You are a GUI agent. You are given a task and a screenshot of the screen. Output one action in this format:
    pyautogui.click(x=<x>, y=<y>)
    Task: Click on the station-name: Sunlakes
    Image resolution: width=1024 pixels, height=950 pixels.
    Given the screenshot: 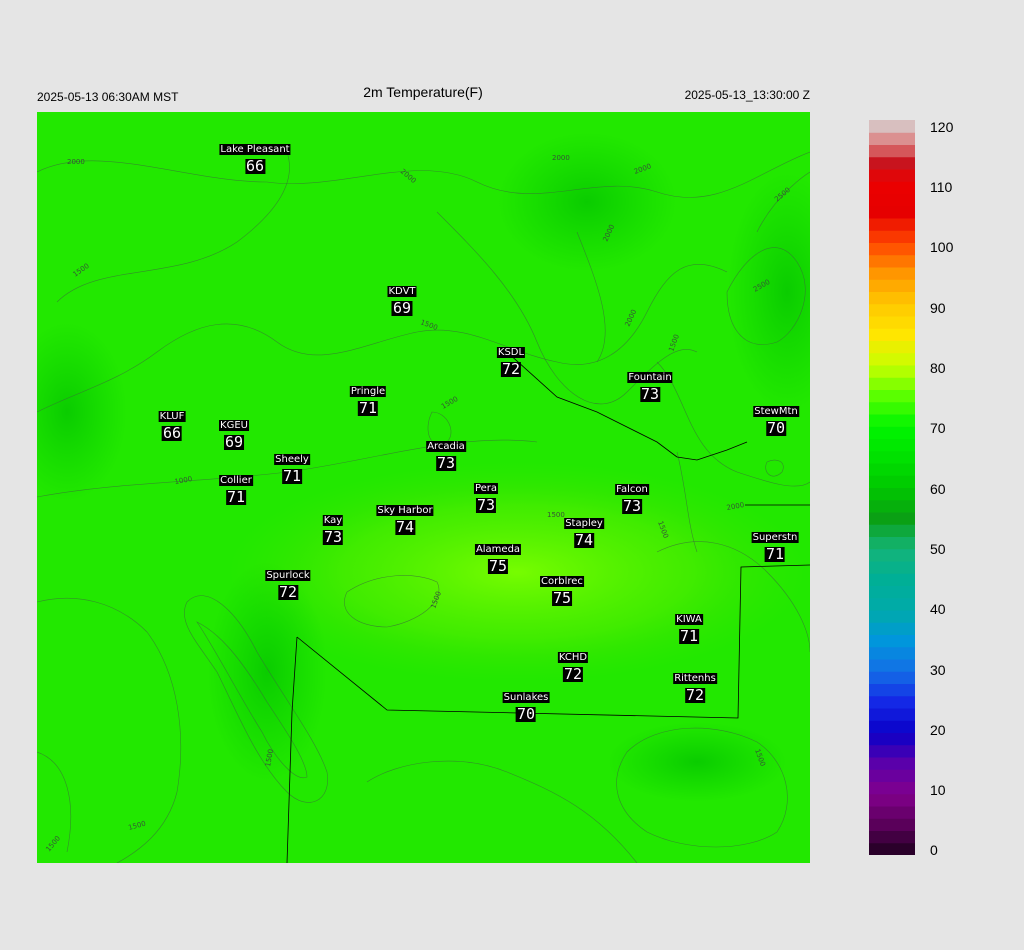 What is the action you would take?
    pyautogui.click(x=526, y=697)
    